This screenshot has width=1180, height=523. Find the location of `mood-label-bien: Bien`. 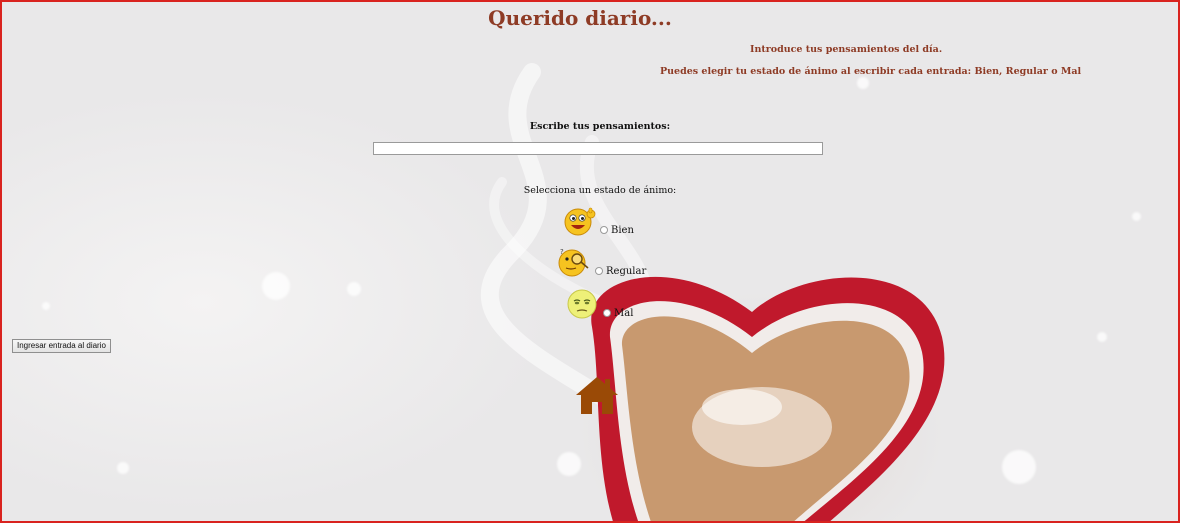

mood-label-bien: Bien is located at coordinates (622, 230).